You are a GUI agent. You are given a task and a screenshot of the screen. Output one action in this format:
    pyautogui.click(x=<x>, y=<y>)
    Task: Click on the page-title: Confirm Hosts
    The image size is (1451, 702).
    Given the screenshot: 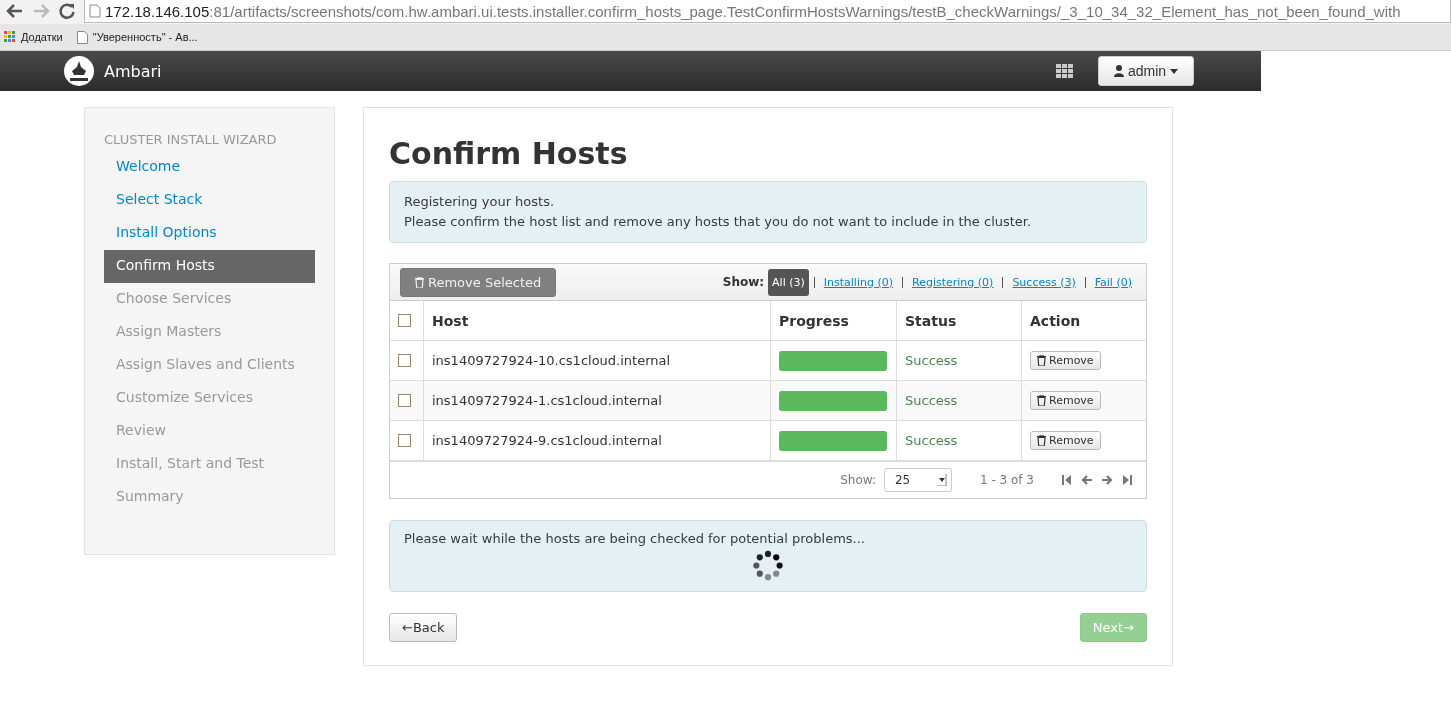 What is the action you would take?
    pyautogui.click(x=509, y=153)
    